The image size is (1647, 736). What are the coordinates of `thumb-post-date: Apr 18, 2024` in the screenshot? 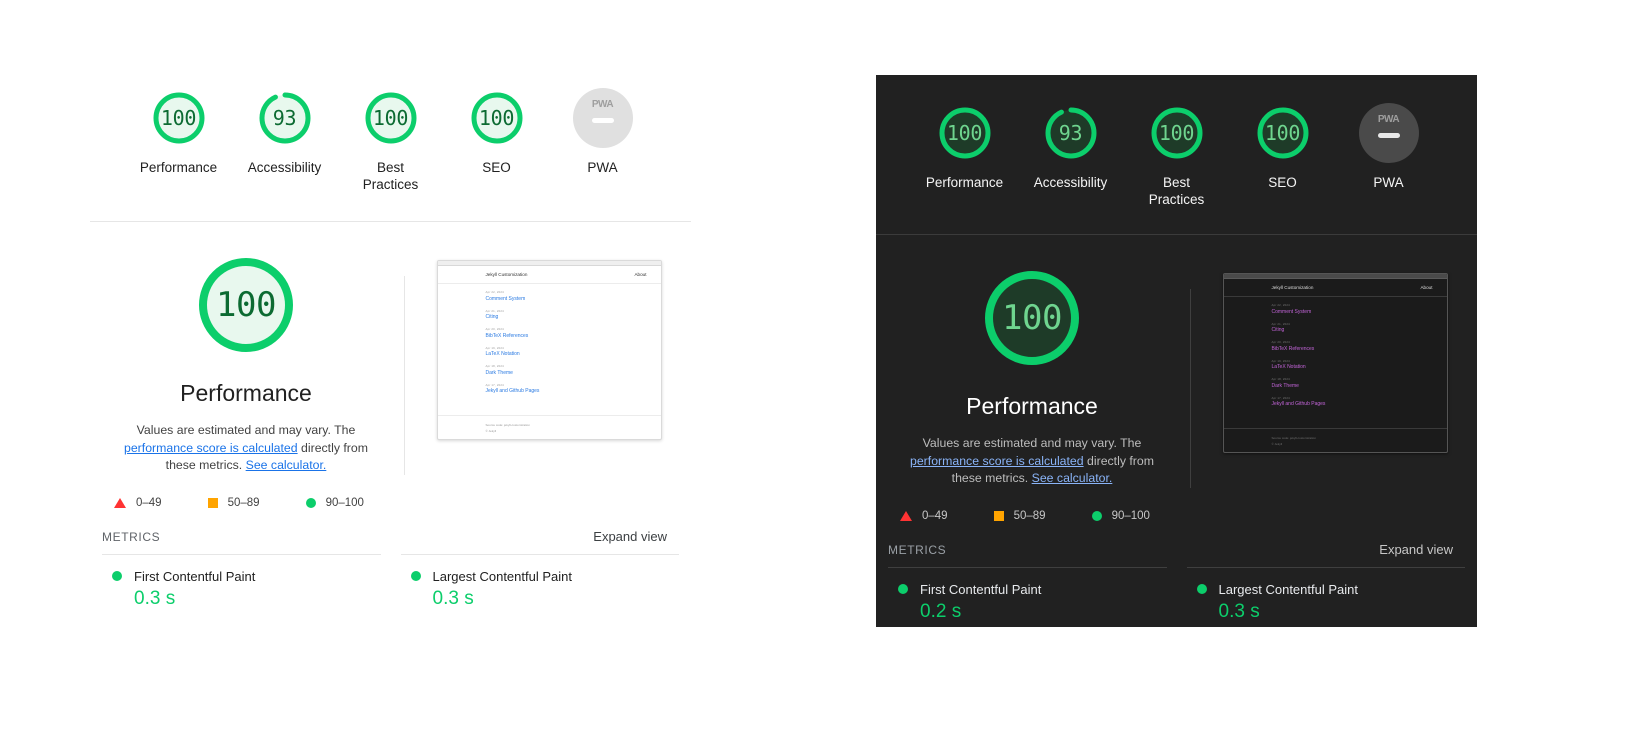 It's located at (1280, 379).